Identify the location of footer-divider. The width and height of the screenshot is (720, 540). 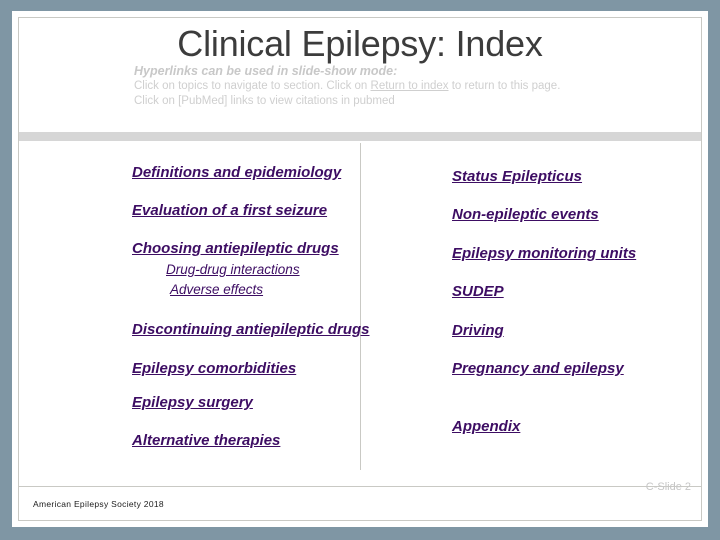
(360, 486).